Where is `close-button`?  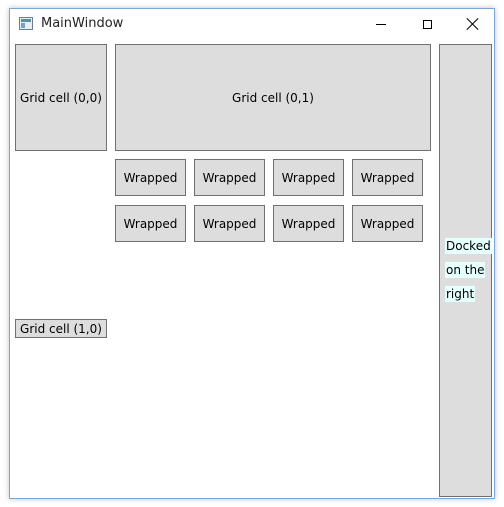 close-button is located at coordinates (473, 24).